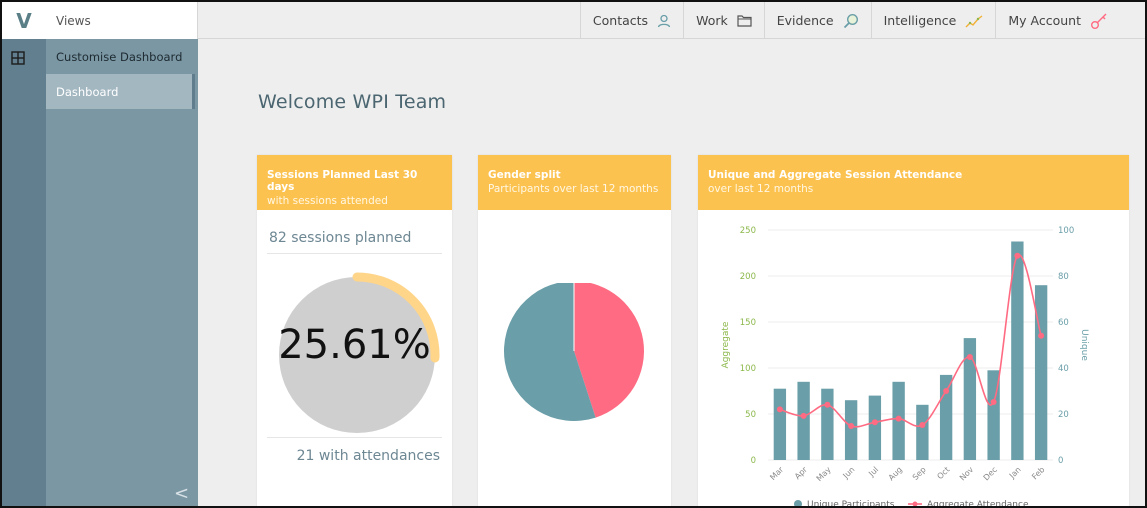  What do you see at coordinates (827, 424) in the screenshot?
I see `bar-may` at bounding box center [827, 424].